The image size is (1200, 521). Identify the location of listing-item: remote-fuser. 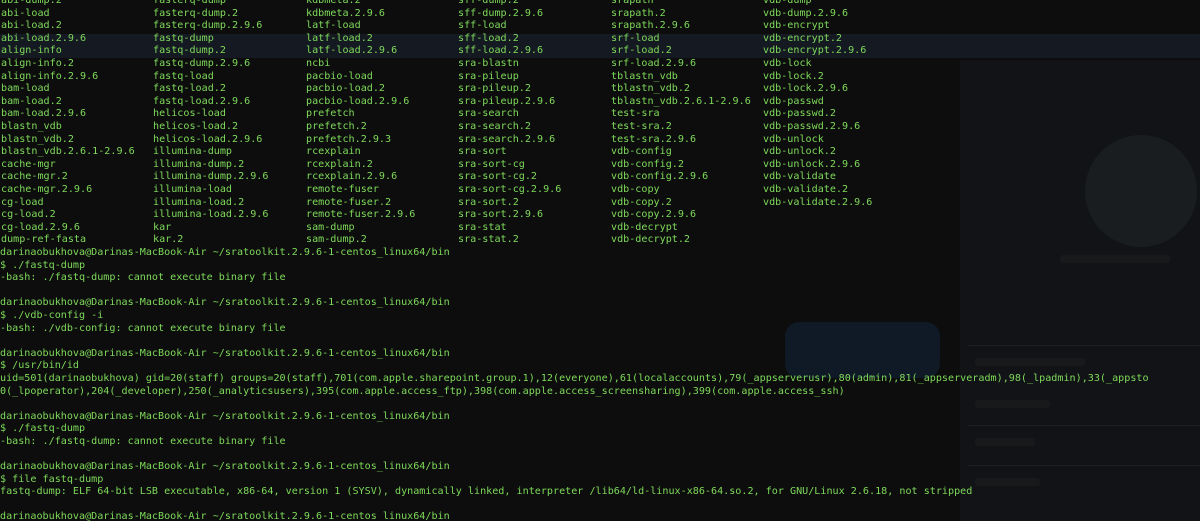
(342, 189).